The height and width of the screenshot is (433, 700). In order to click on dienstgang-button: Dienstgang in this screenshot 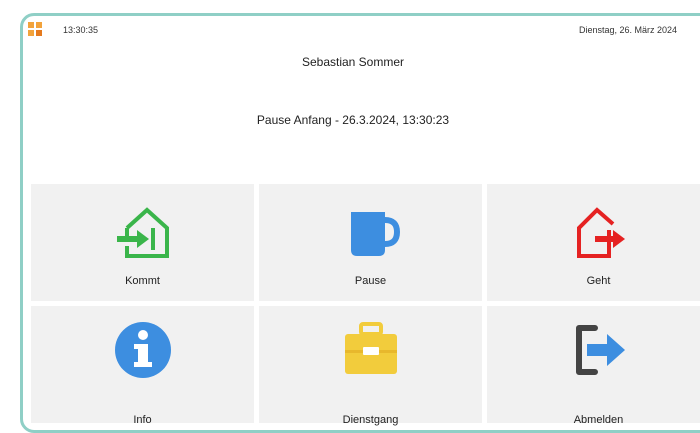, I will do `click(370, 366)`.